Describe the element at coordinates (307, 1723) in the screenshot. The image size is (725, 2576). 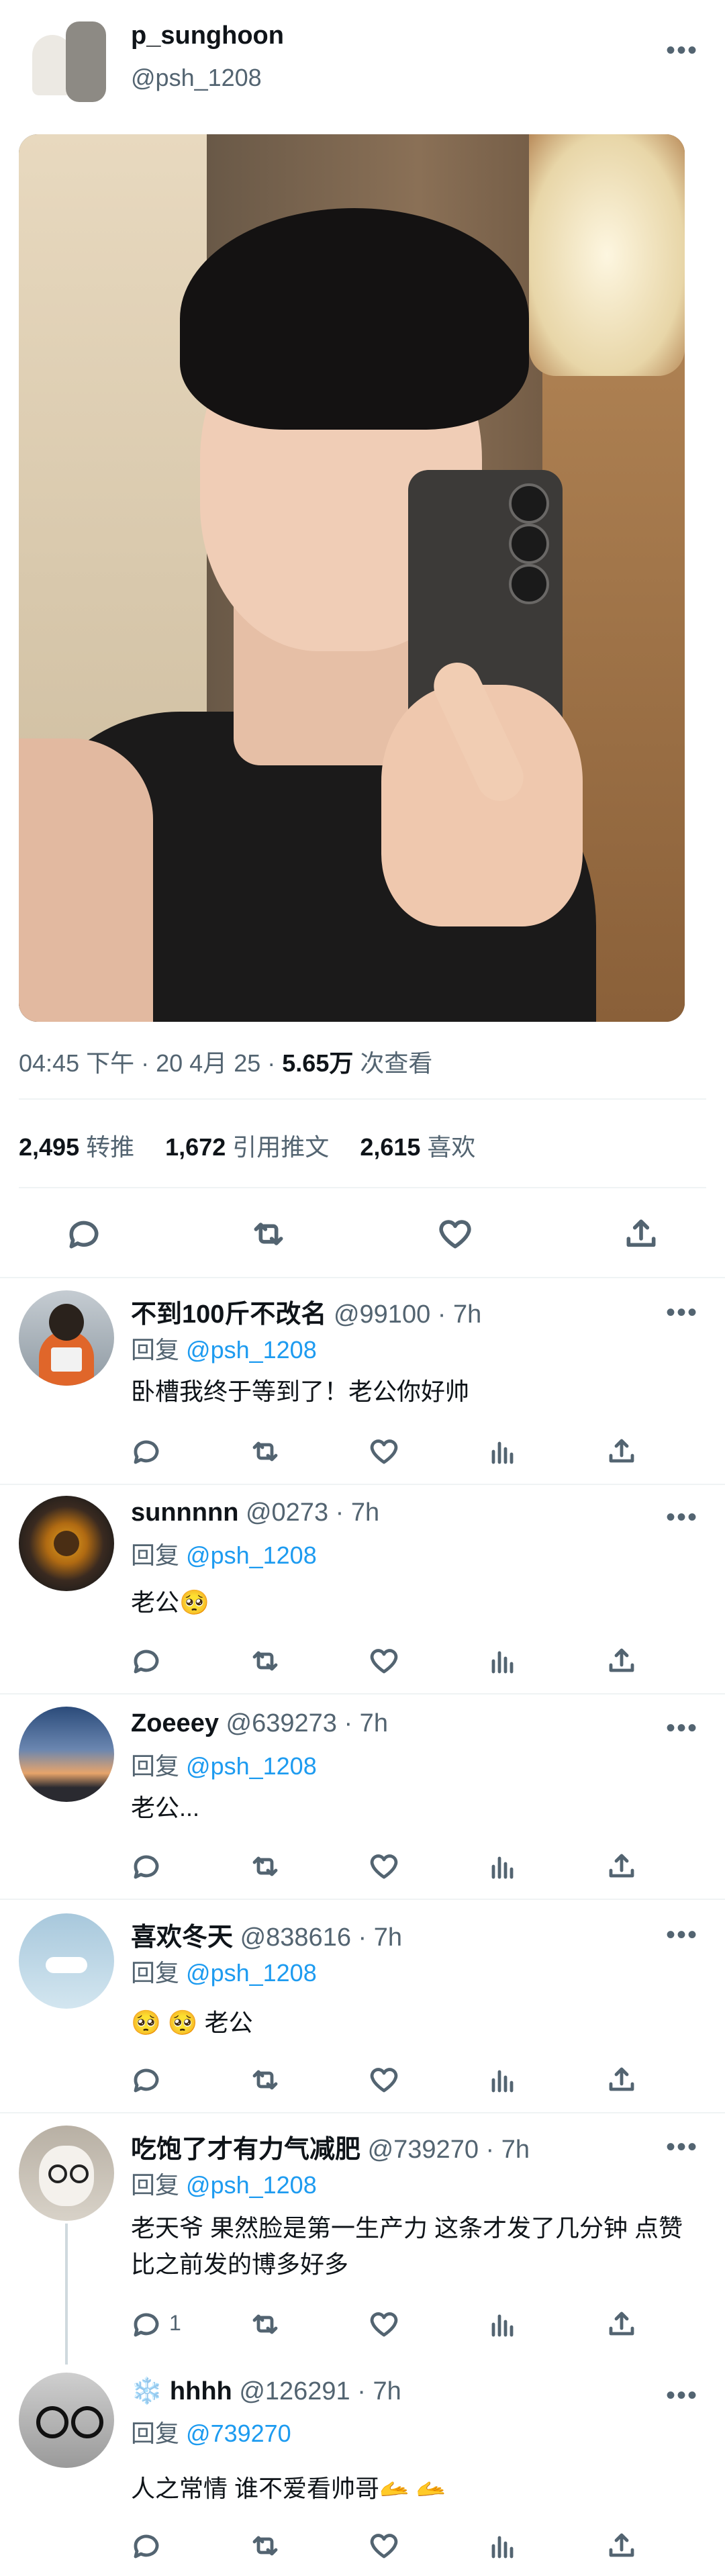
I see `reply-handle: @639273 · 7h` at that location.